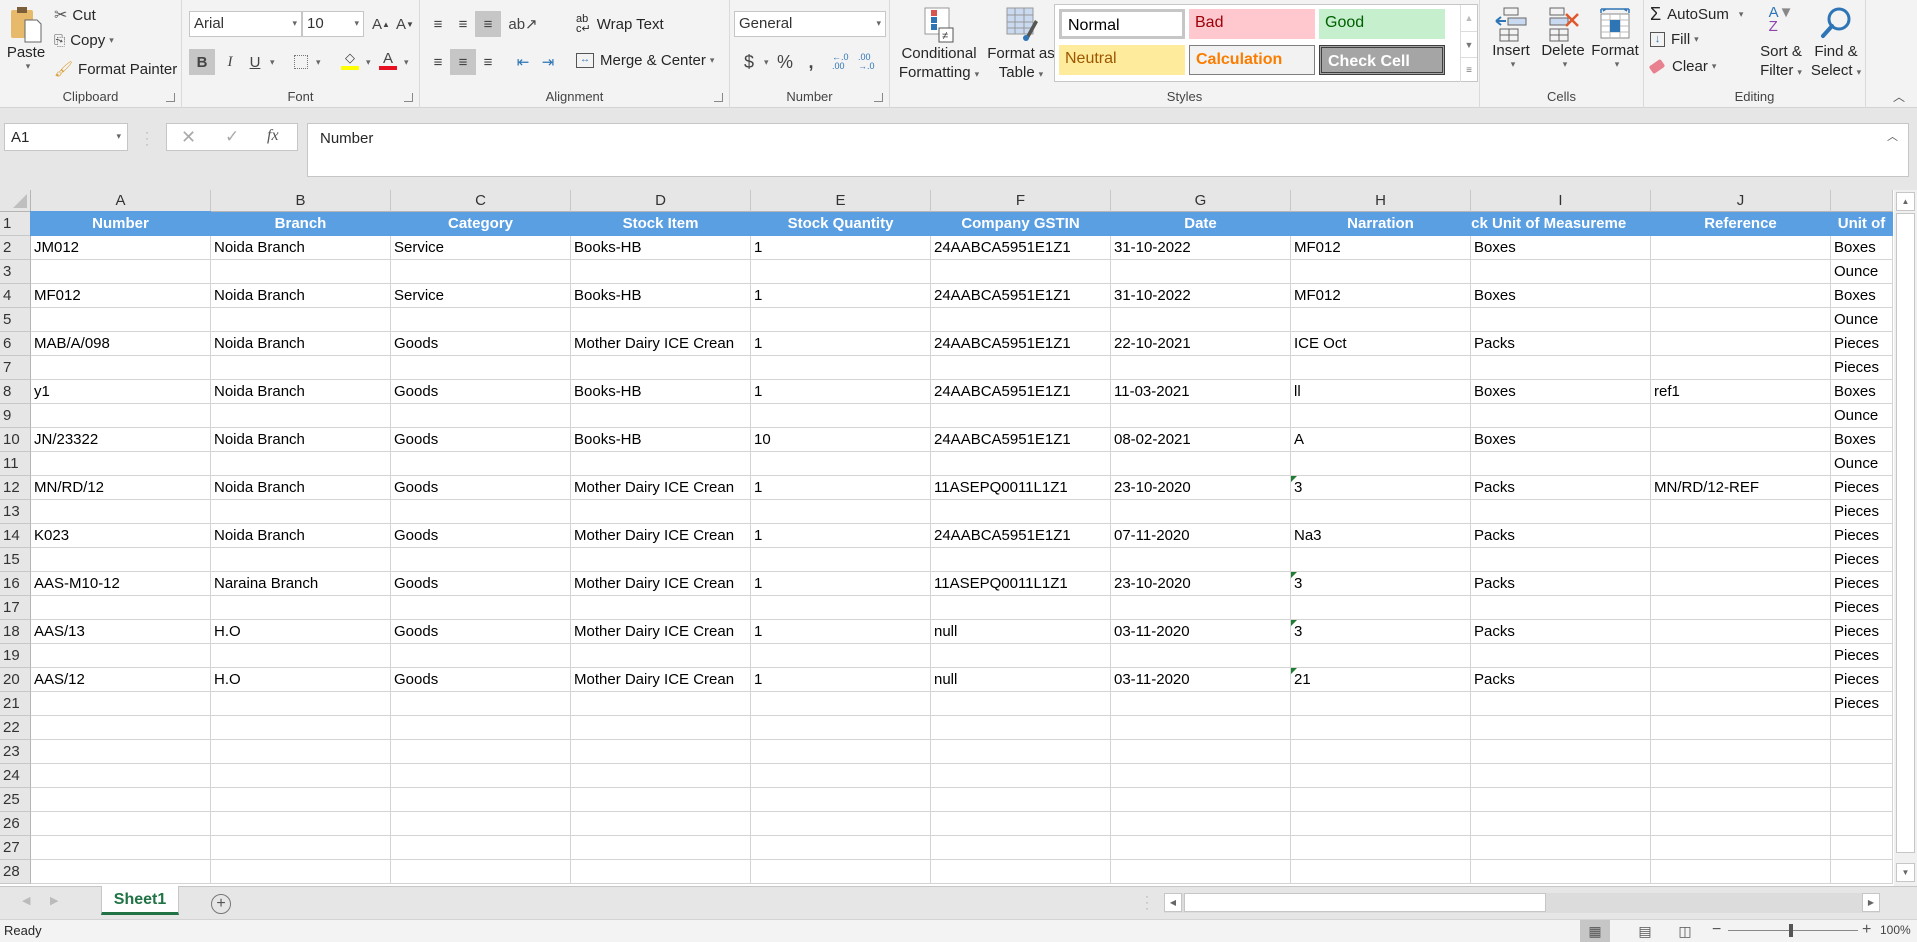  Describe the element at coordinates (1173, 902) in the screenshot. I see `scroll-left-button: ◀` at that location.